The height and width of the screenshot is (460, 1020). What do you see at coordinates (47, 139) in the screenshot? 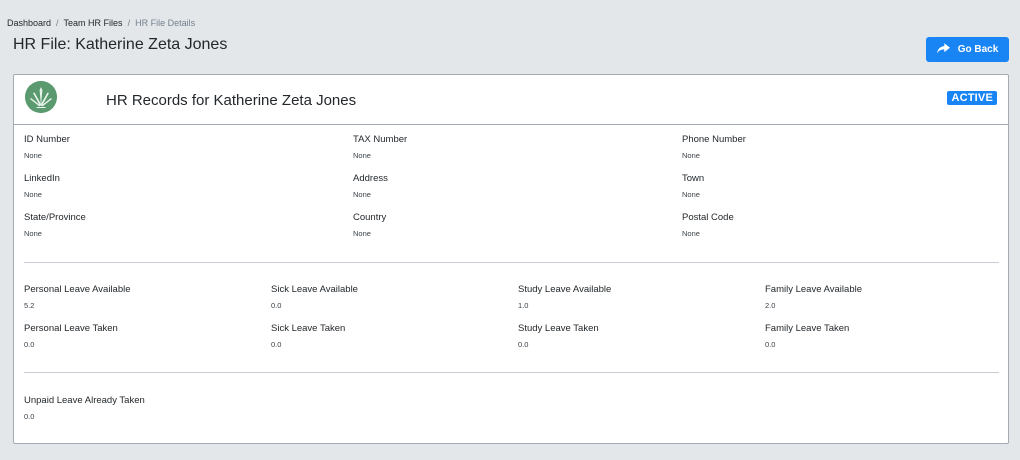
I see `field-label: ID Number` at bounding box center [47, 139].